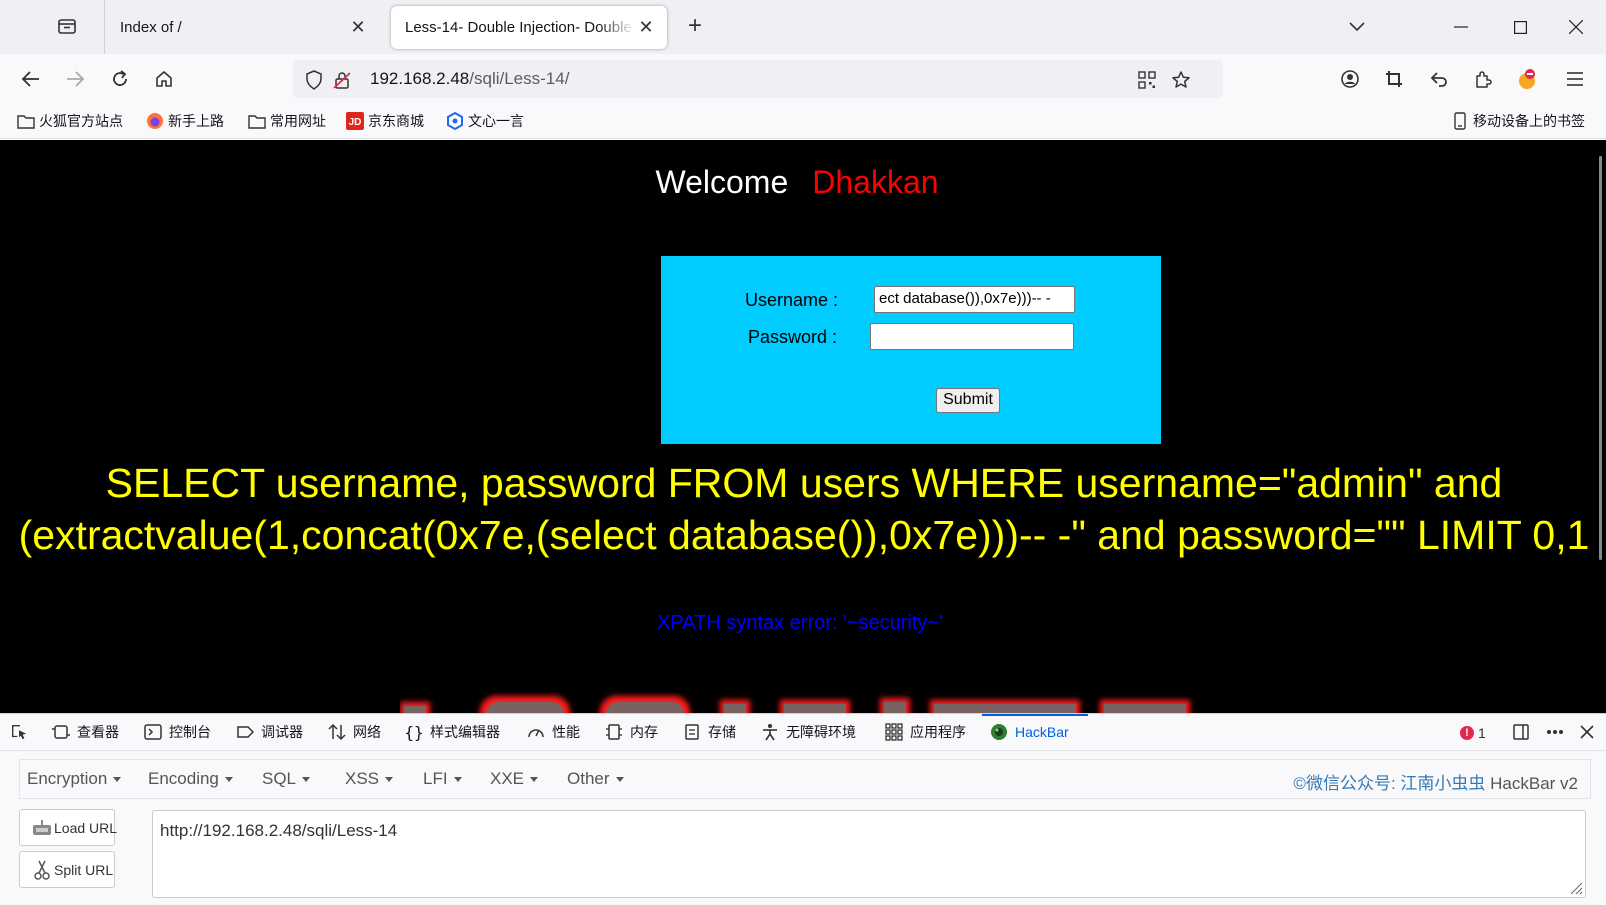 This screenshot has height=905, width=1606. Describe the element at coordinates (164, 79) in the screenshot. I see `home-icon` at that location.